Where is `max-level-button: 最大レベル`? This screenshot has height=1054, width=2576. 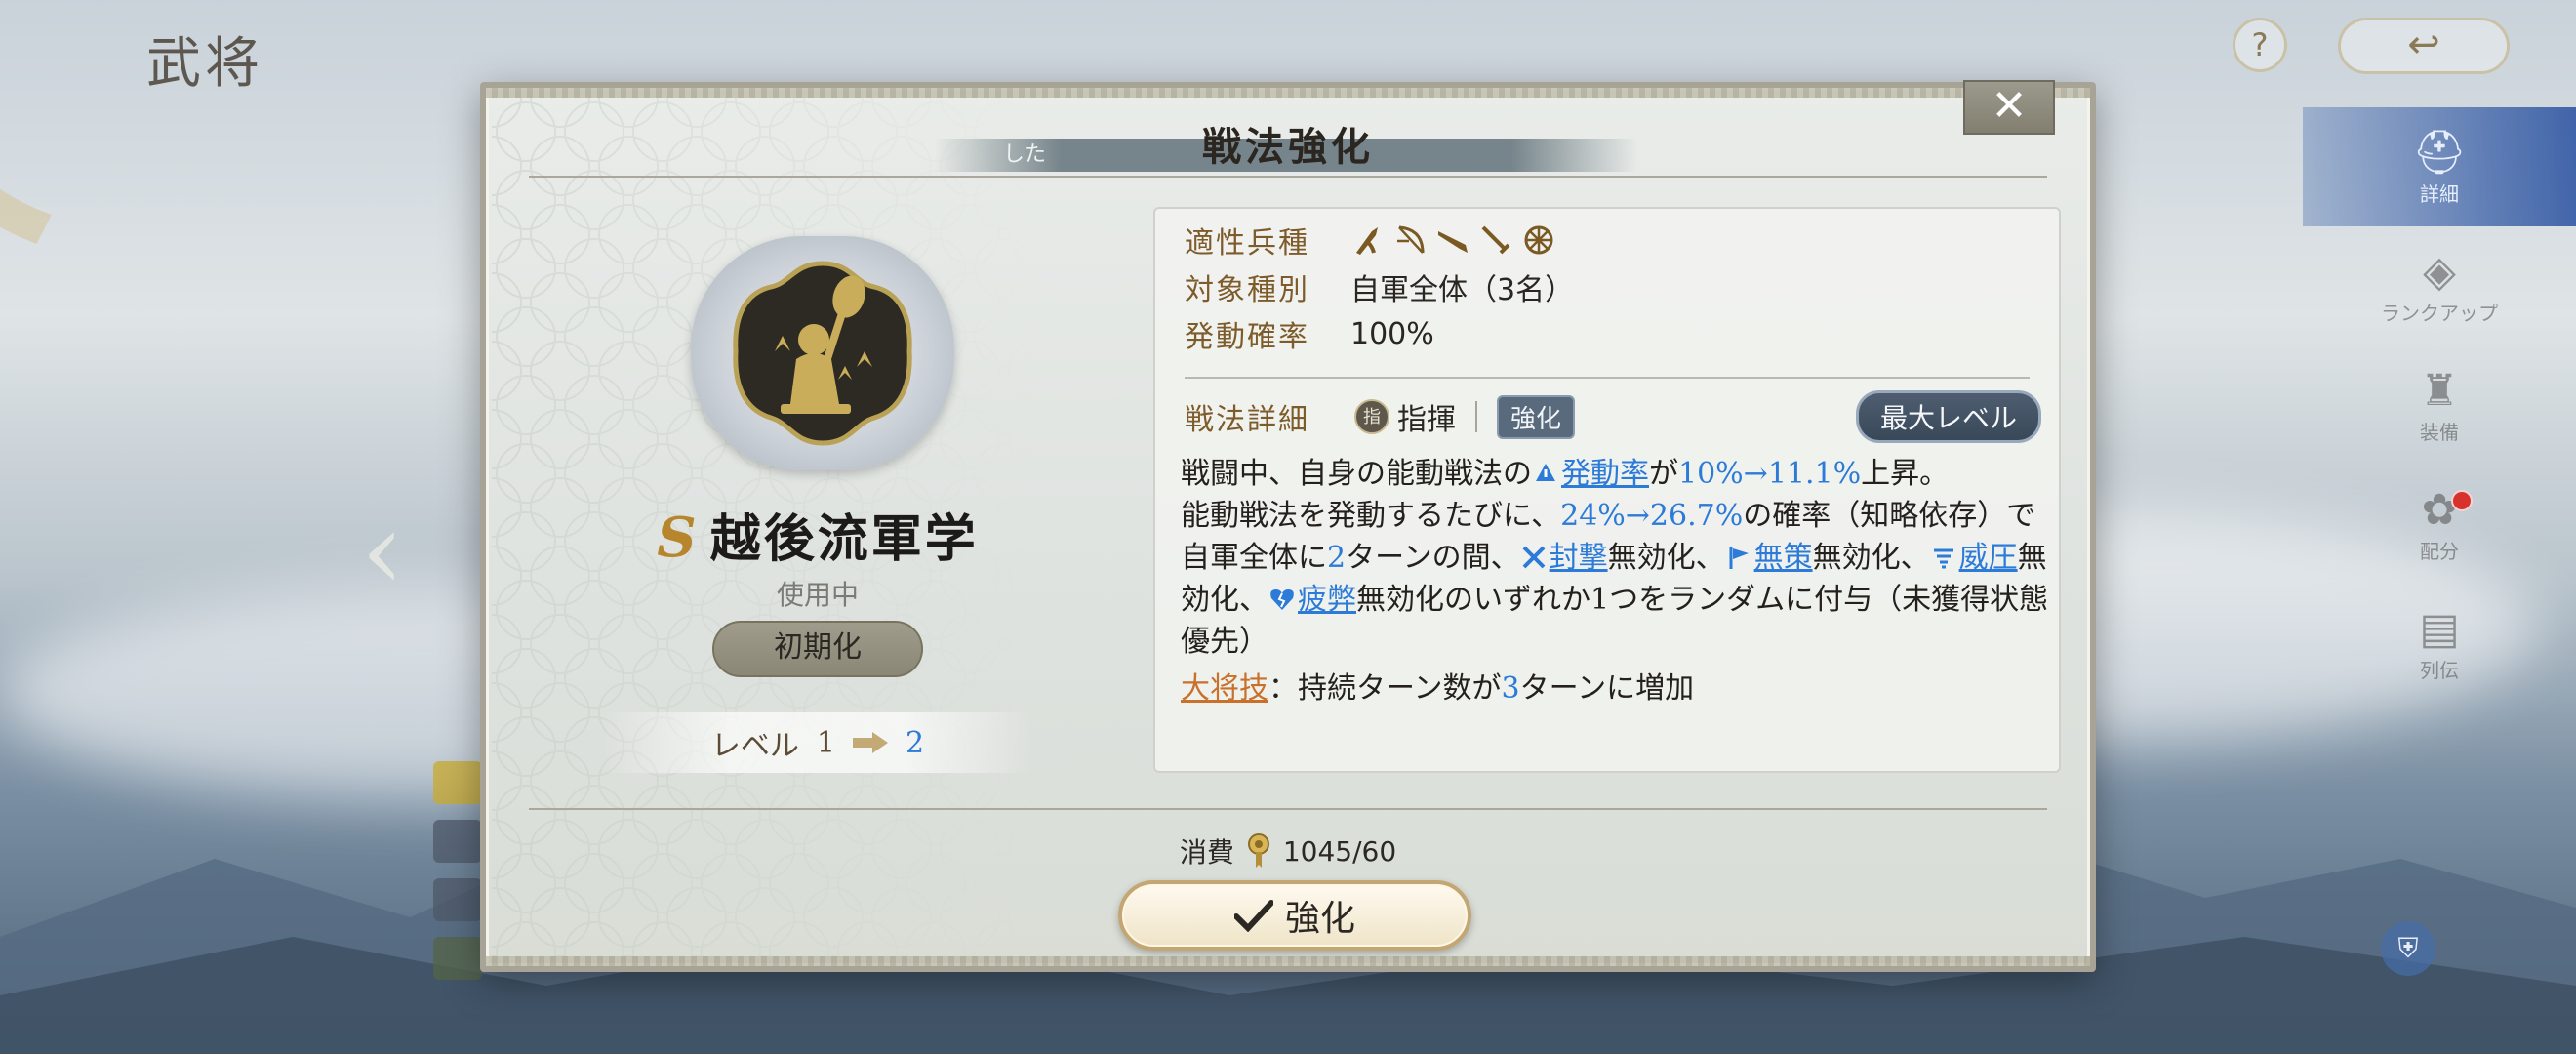
max-level-button: 最大レベル is located at coordinates (1948, 416).